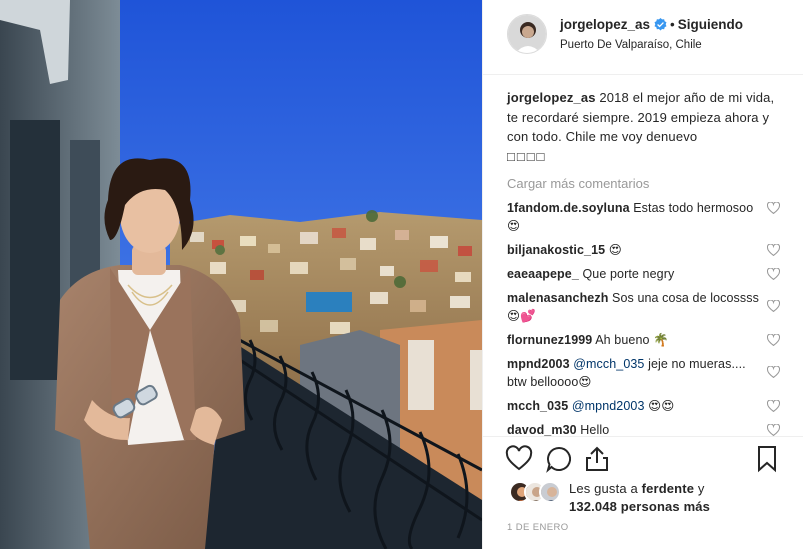 The height and width of the screenshot is (549, 803). I want to click on comment-username: biljanakostic_15, so click(556, 250).